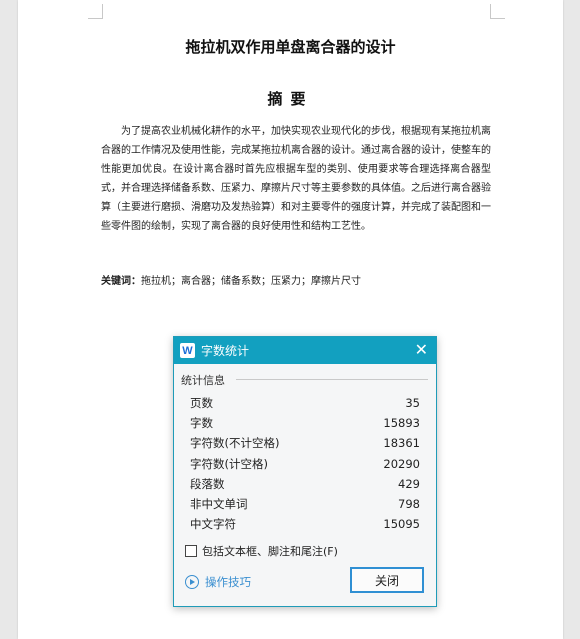  I want to click on stat-row: 段落数 429, so click(305, 484).